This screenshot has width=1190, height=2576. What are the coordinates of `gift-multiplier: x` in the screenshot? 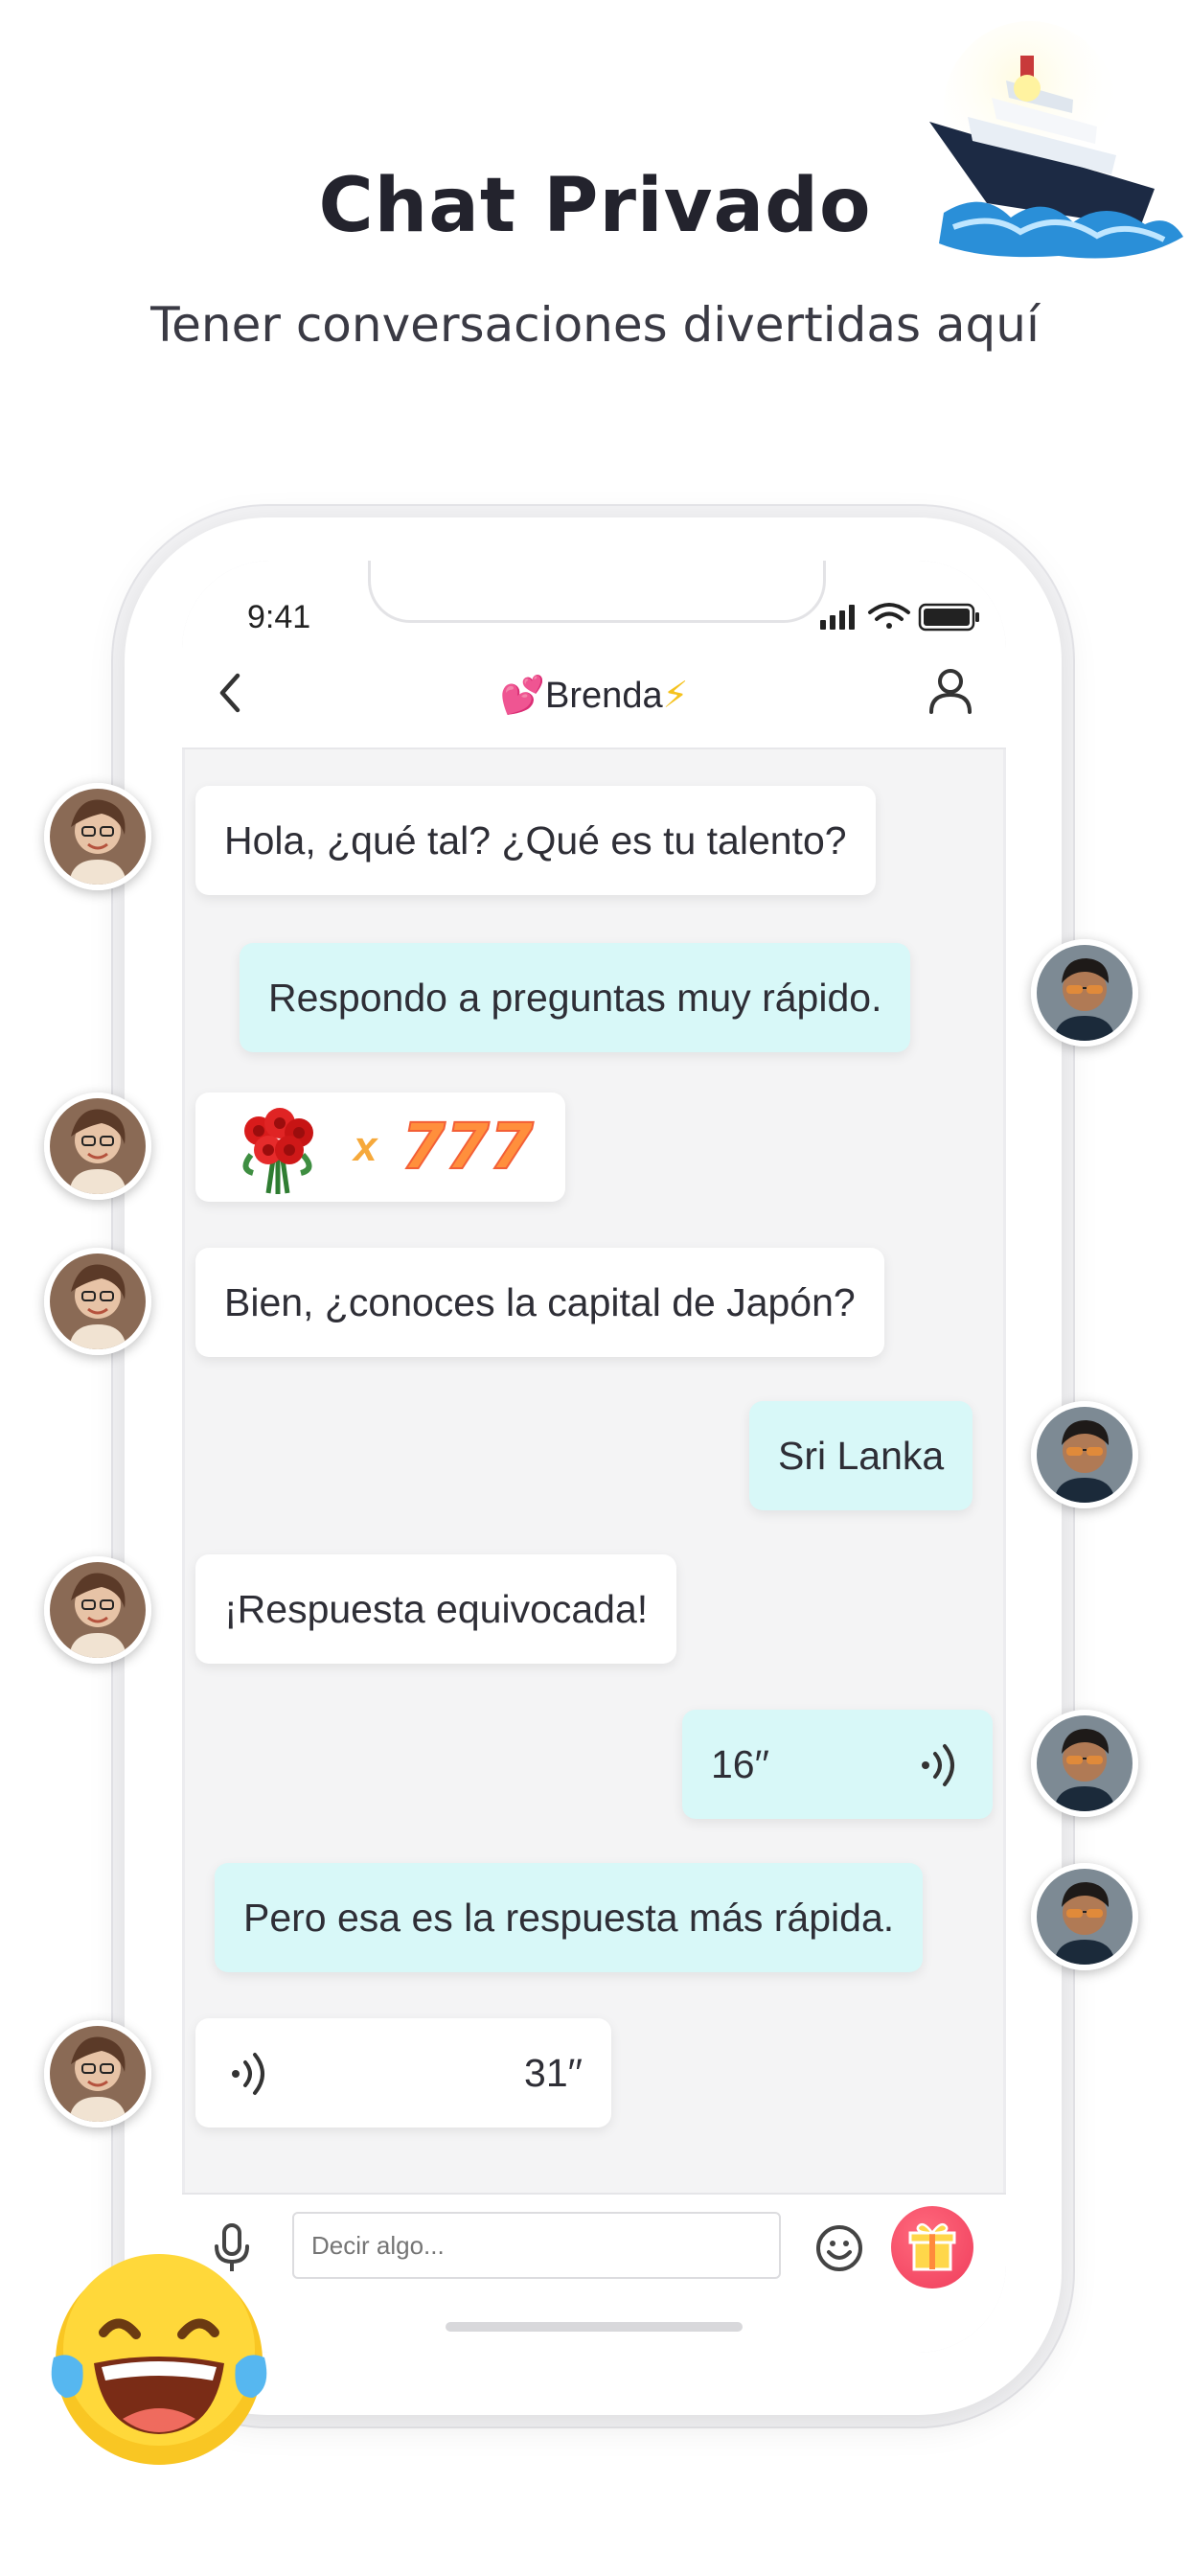 It's located at (366, 1146).